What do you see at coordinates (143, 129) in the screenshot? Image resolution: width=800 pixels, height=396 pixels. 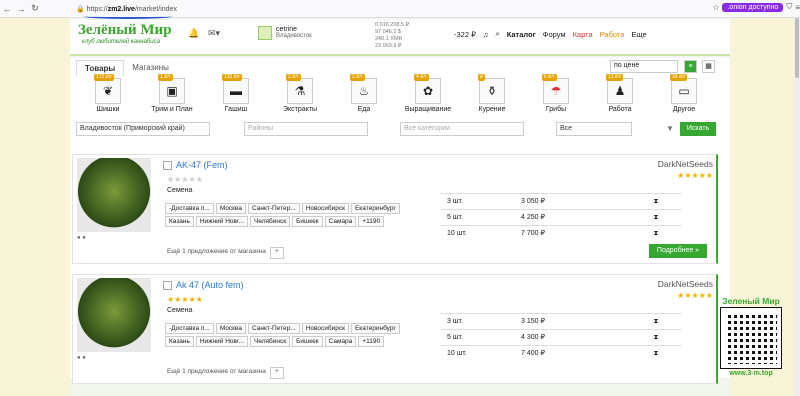 I see `region-select: Владивосток (Приморский край)` at bounding box center [143, 129].